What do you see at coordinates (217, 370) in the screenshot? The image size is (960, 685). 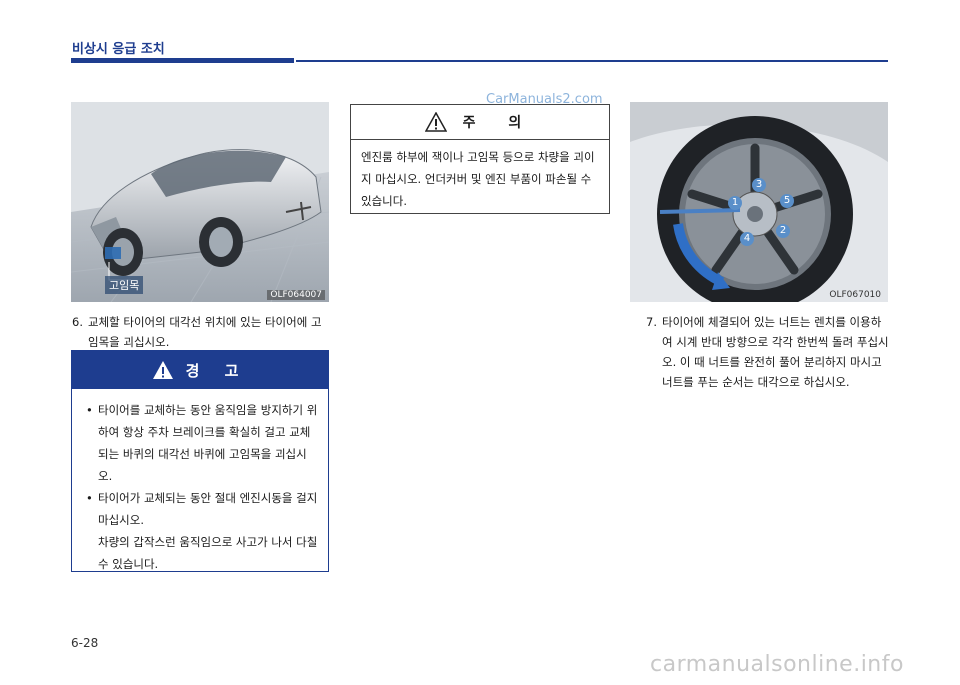 I see `warning-title: 경 고` at bounding box center [217, 370].